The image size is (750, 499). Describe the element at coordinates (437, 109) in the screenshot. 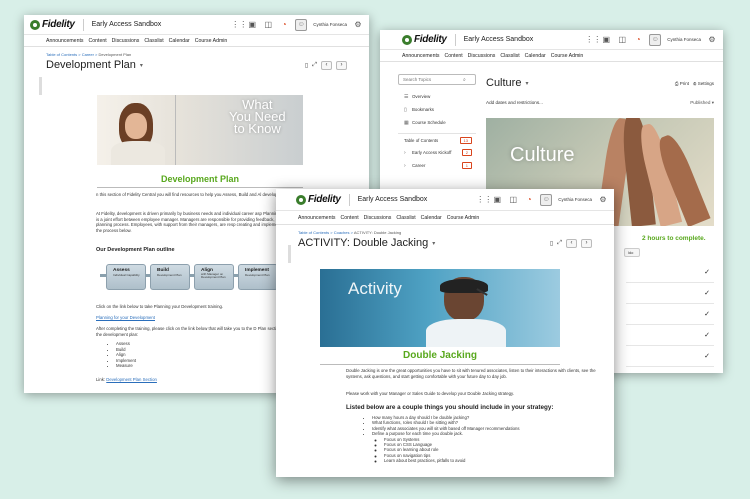

I see `sidebar-item-bookmarks: ▯ Bookmarks` at that location.